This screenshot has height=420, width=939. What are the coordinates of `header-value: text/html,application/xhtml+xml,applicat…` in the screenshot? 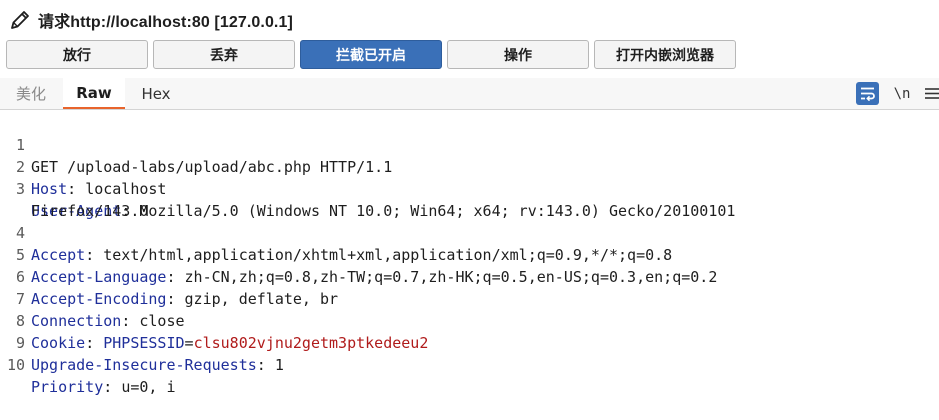 It's located at (388, 255).